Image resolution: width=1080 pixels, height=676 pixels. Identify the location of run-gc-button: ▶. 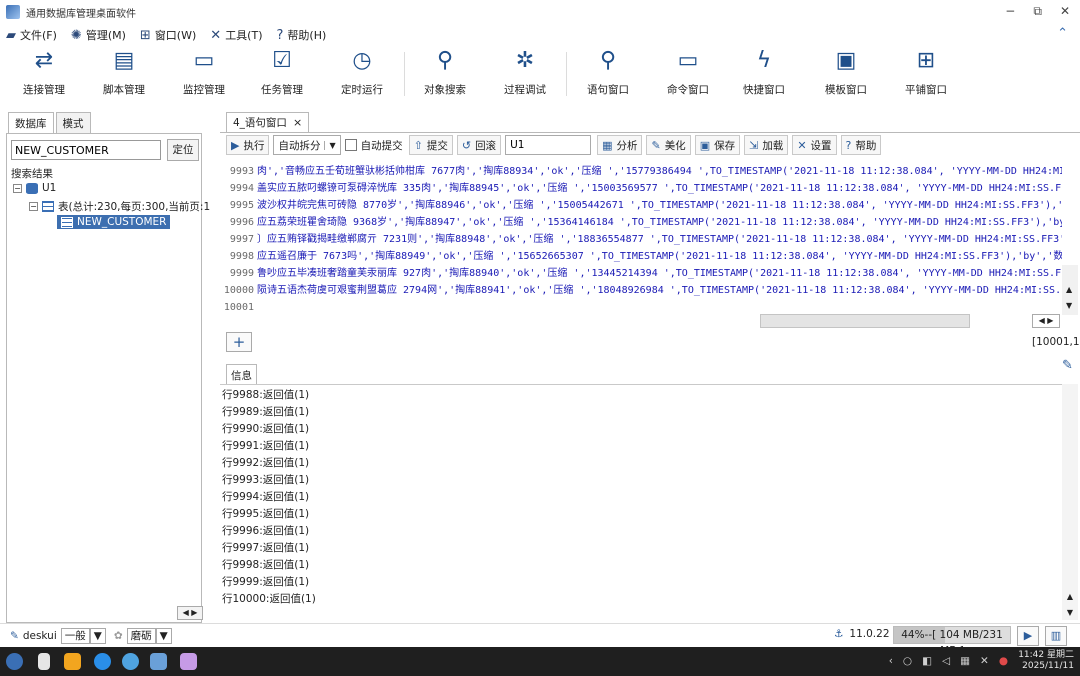
(1028, 636).